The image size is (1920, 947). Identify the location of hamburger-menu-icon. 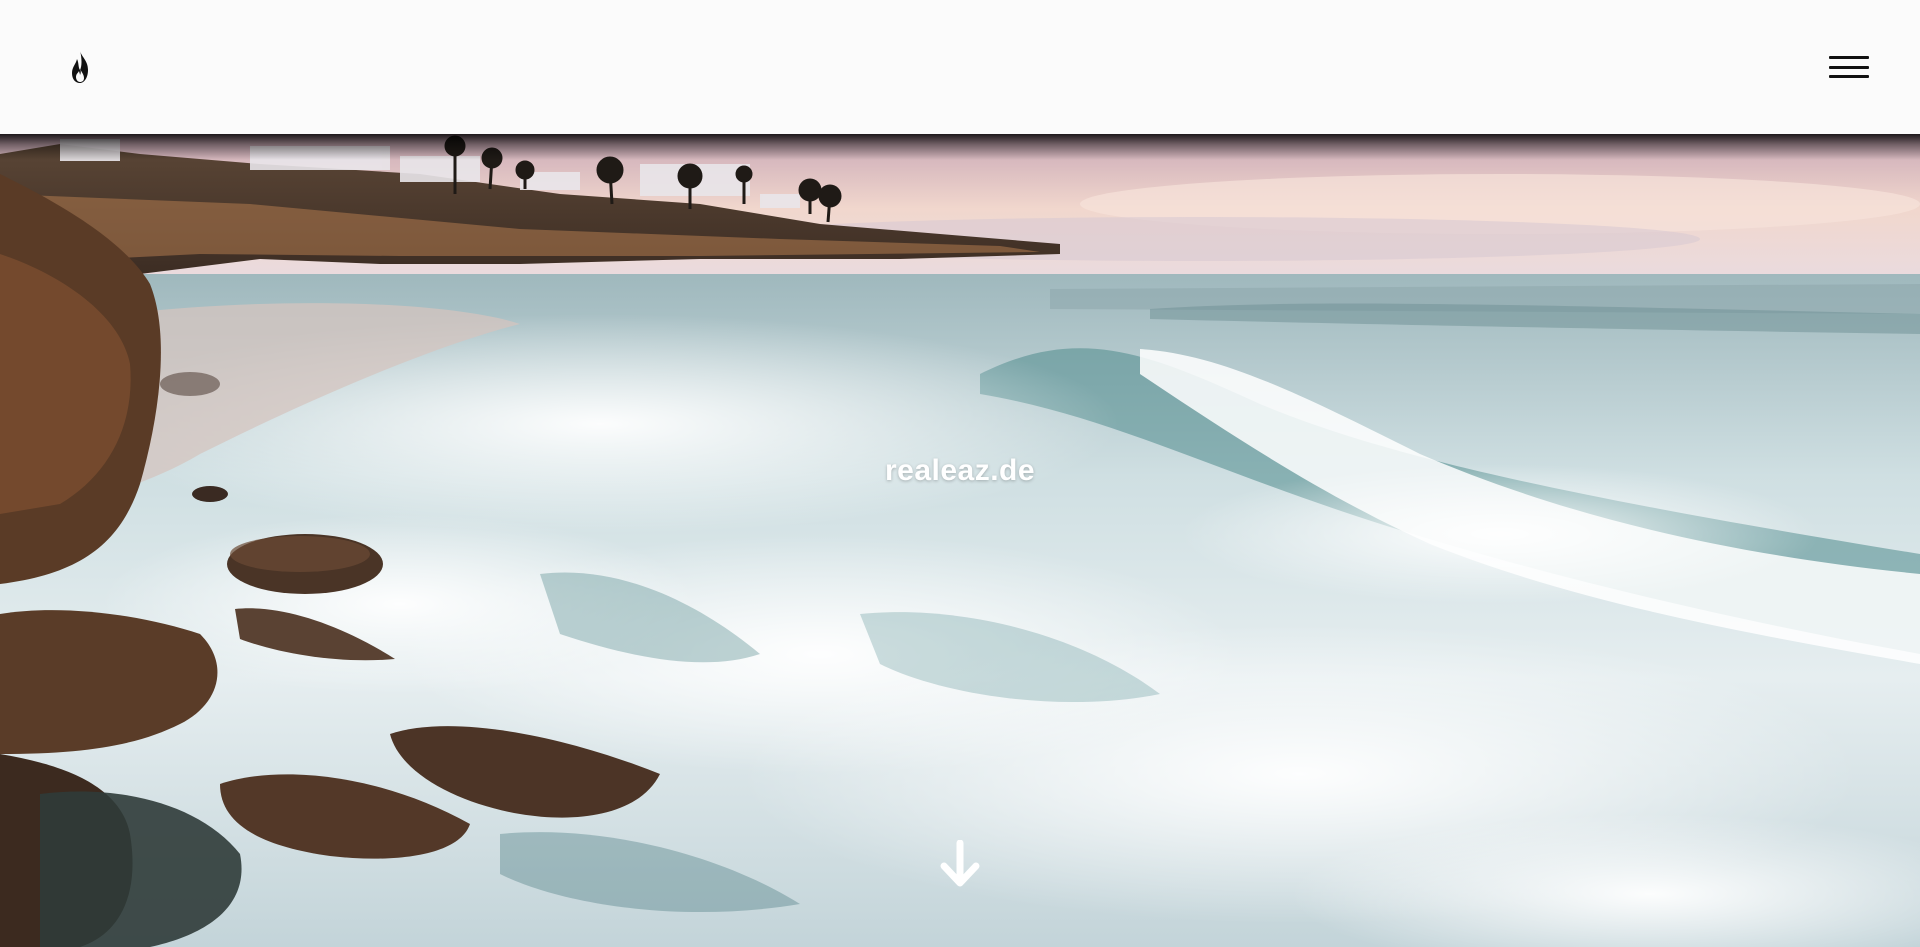
(1849, 67).